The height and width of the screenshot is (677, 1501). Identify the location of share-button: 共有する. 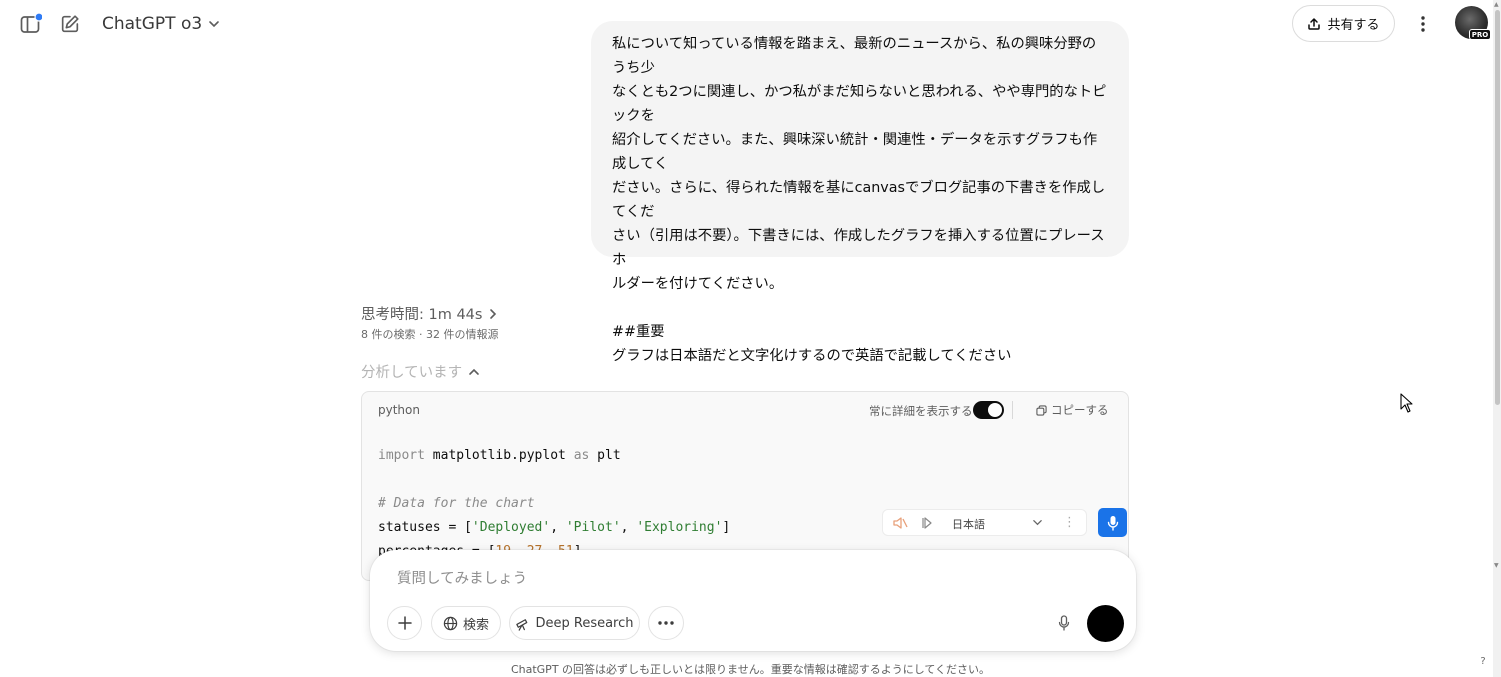
(1343, 23).